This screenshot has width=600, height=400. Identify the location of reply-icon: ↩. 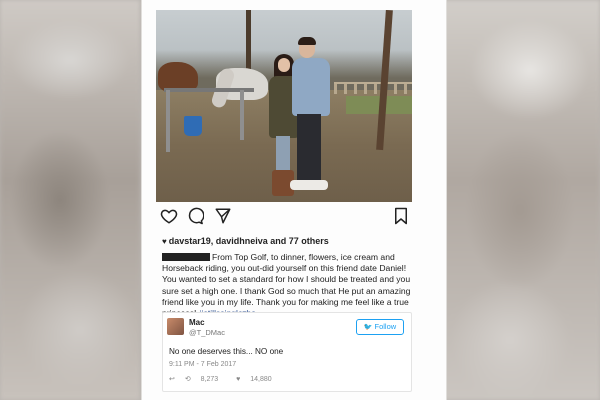
(172, 379).